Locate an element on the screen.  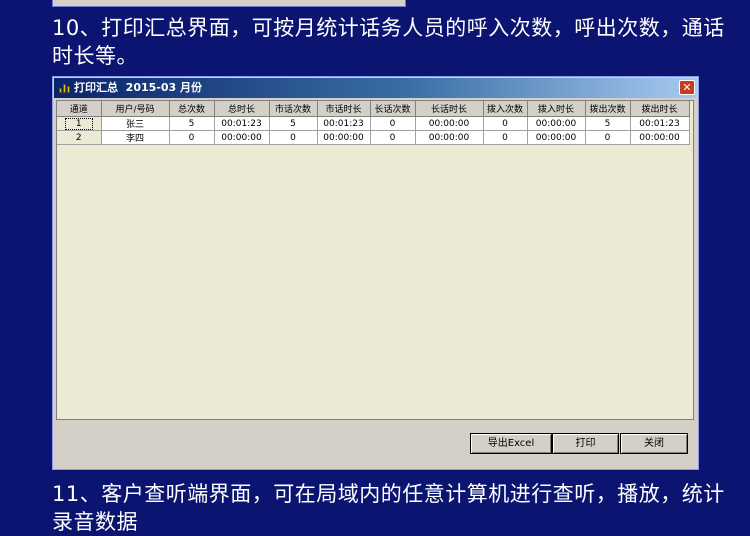
column-header: 拨出次数 is located at coordinates (608, 109).